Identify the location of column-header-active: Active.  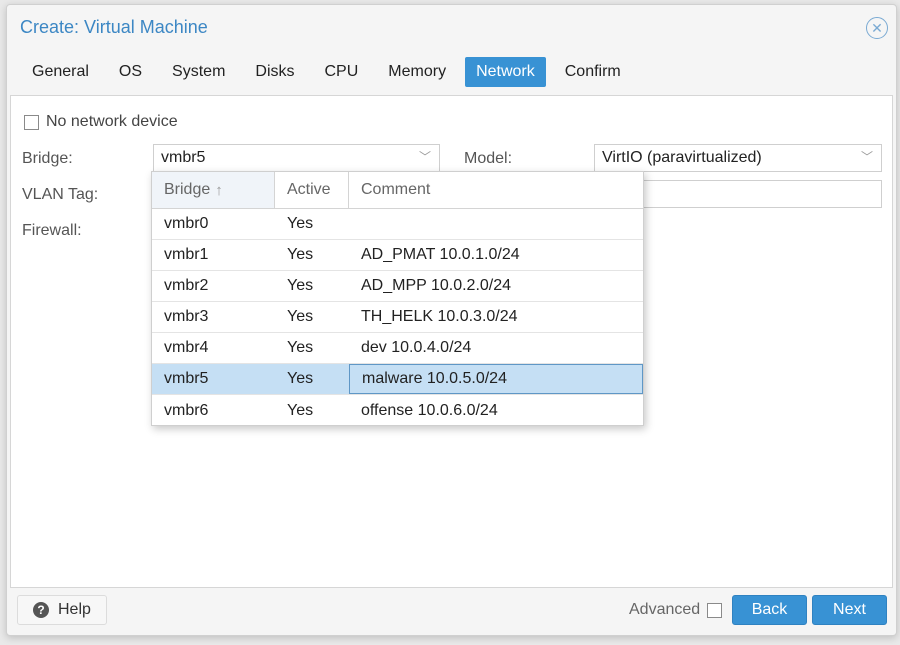
(312, 190).